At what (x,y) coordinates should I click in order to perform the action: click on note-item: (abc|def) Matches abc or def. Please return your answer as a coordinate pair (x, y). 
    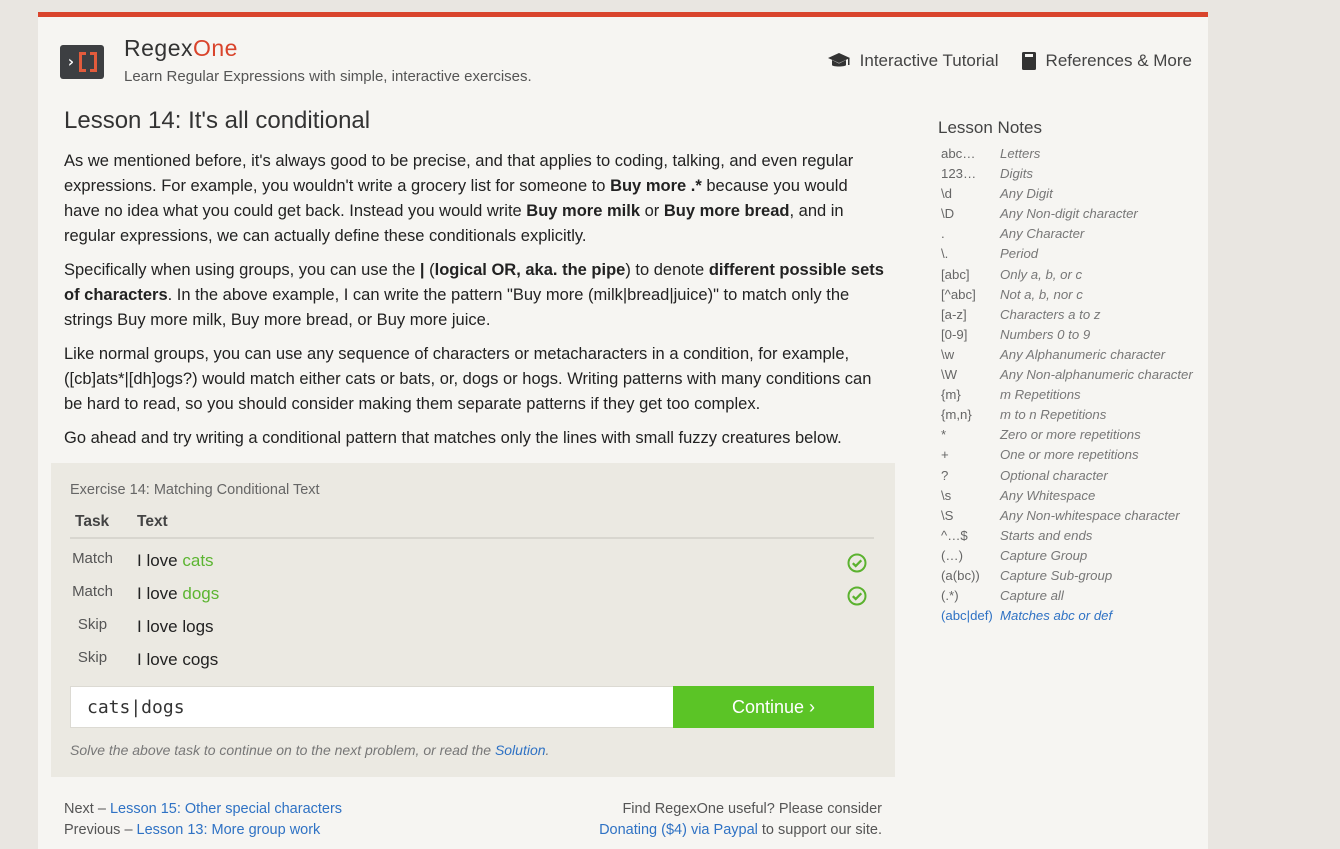
    Looking at the image, I should click on (1073, 618).